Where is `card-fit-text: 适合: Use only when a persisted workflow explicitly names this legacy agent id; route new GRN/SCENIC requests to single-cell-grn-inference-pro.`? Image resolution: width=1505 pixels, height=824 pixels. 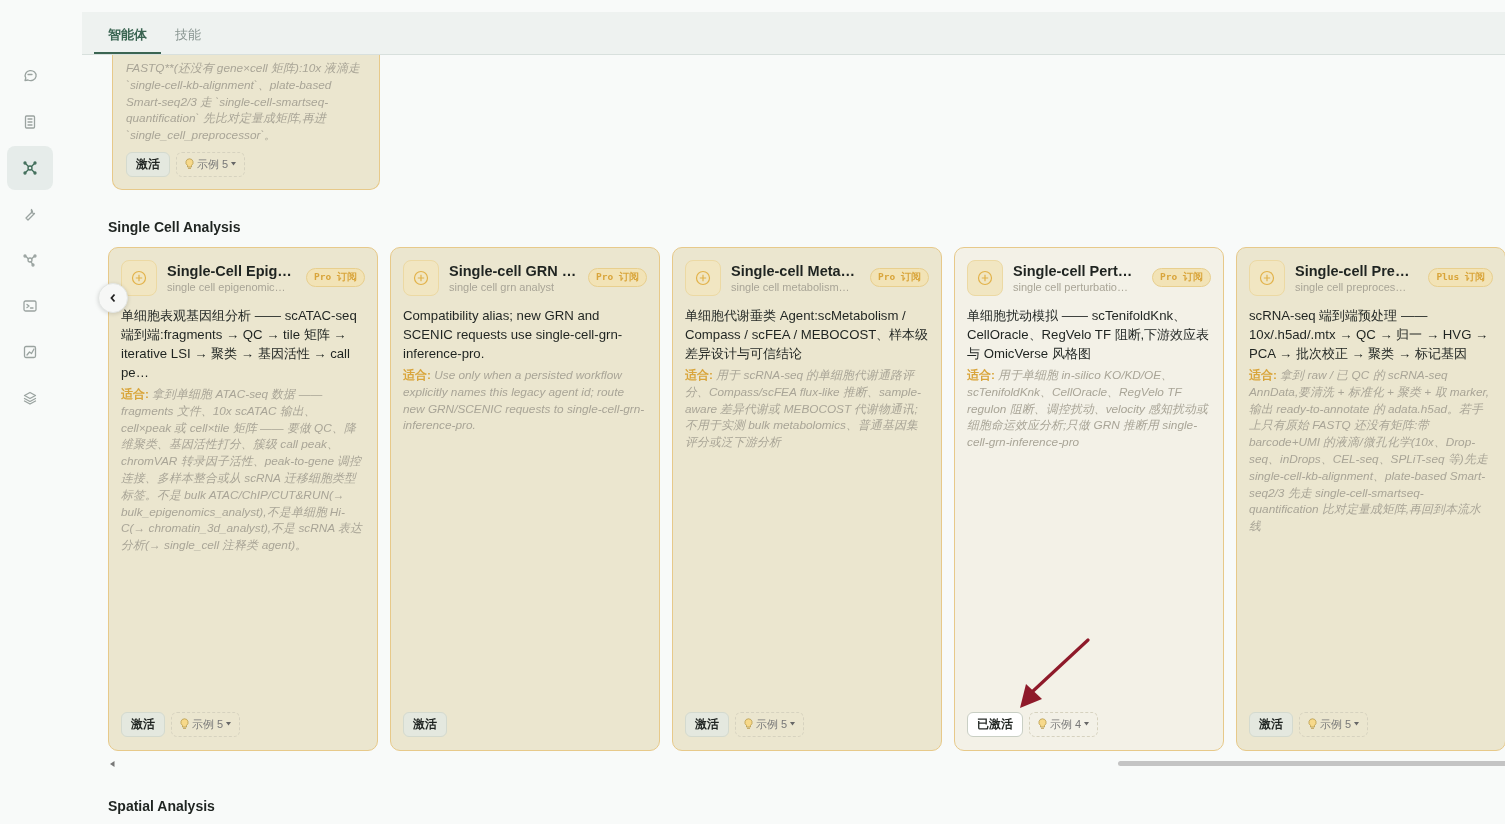
card-fit-text: 适合: Use only when a persisted workflow explicitly names this legacy agent id; route new GRN/SCENIC requests to single-cell-grn-inference-pro. is located at coordinates (524, 401).